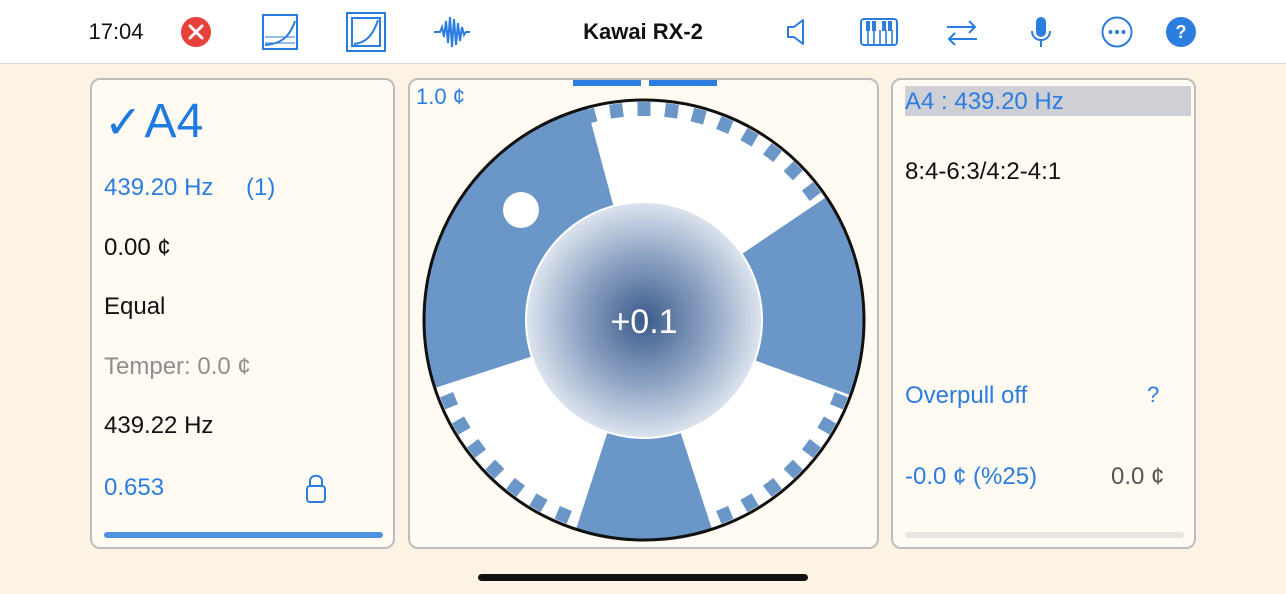 The image size is (1286, 594). What do you see at coordinates (243, 535) in the screenshot?
I see `level-bar` at bounding box center [243, 535].